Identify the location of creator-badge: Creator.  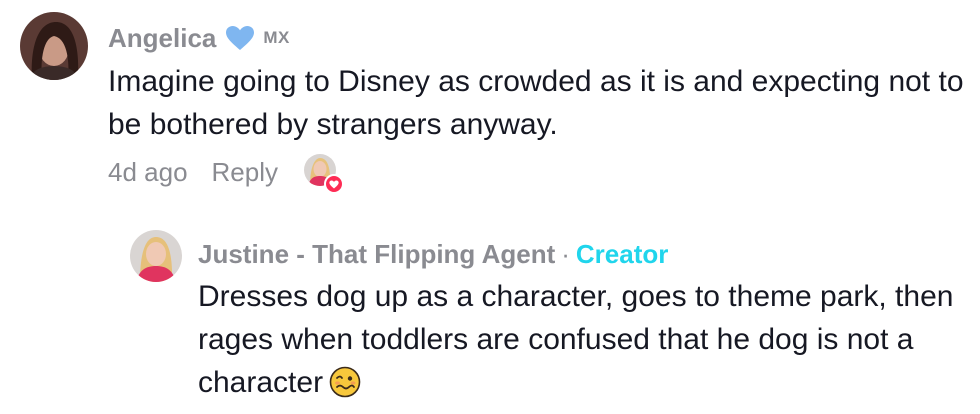
(622, 253).